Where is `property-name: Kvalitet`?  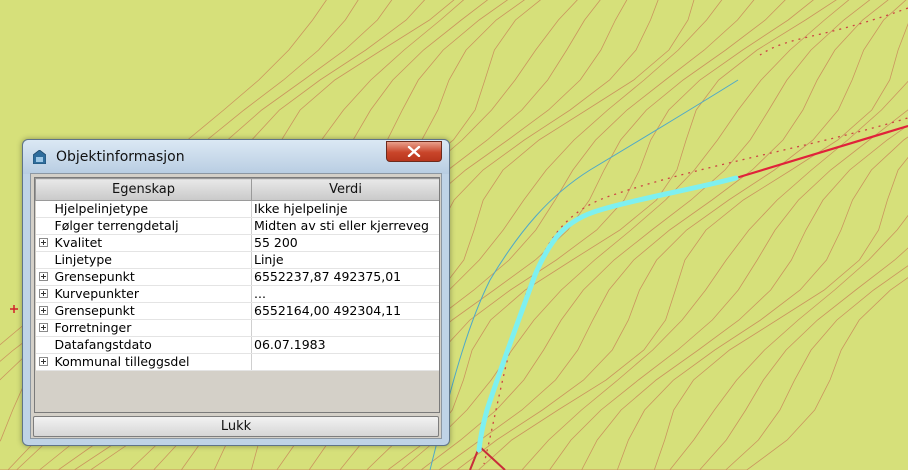 property-name: Kvalitet is located at coordinates (78, 242).